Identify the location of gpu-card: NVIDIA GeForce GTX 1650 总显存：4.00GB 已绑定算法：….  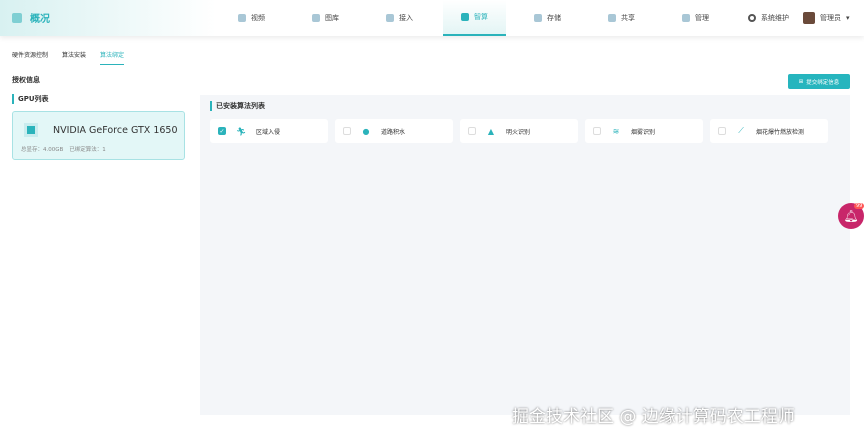
(98, 135).